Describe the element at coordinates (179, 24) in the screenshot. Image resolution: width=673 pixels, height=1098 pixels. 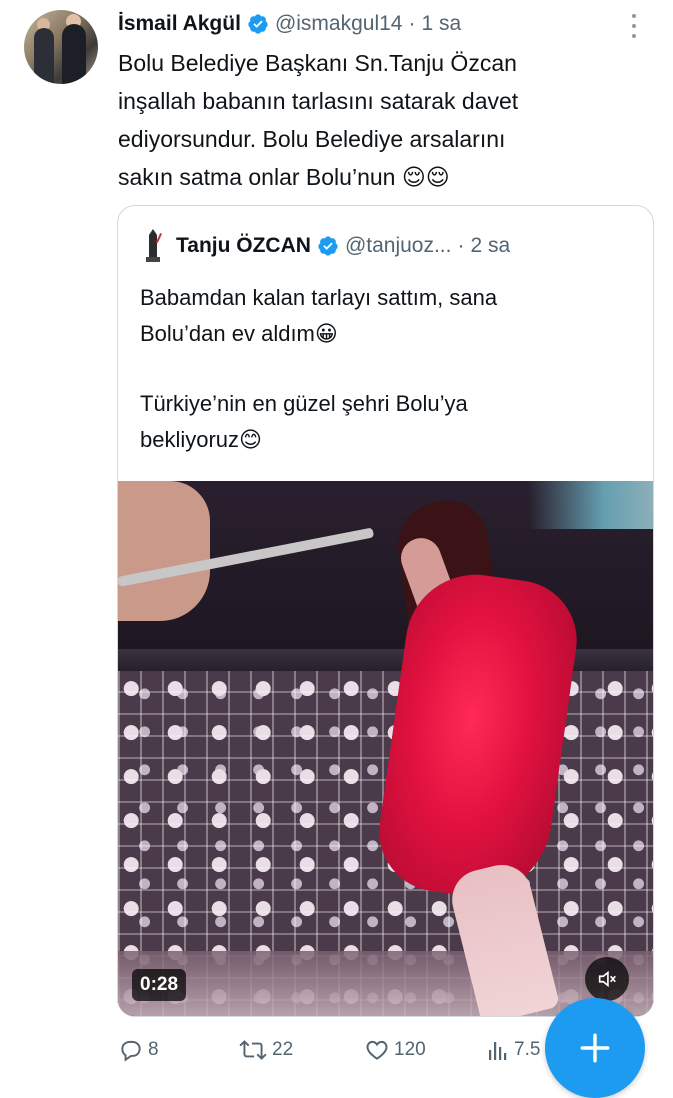
I see `author-name: İsmail Akgül` at that location.